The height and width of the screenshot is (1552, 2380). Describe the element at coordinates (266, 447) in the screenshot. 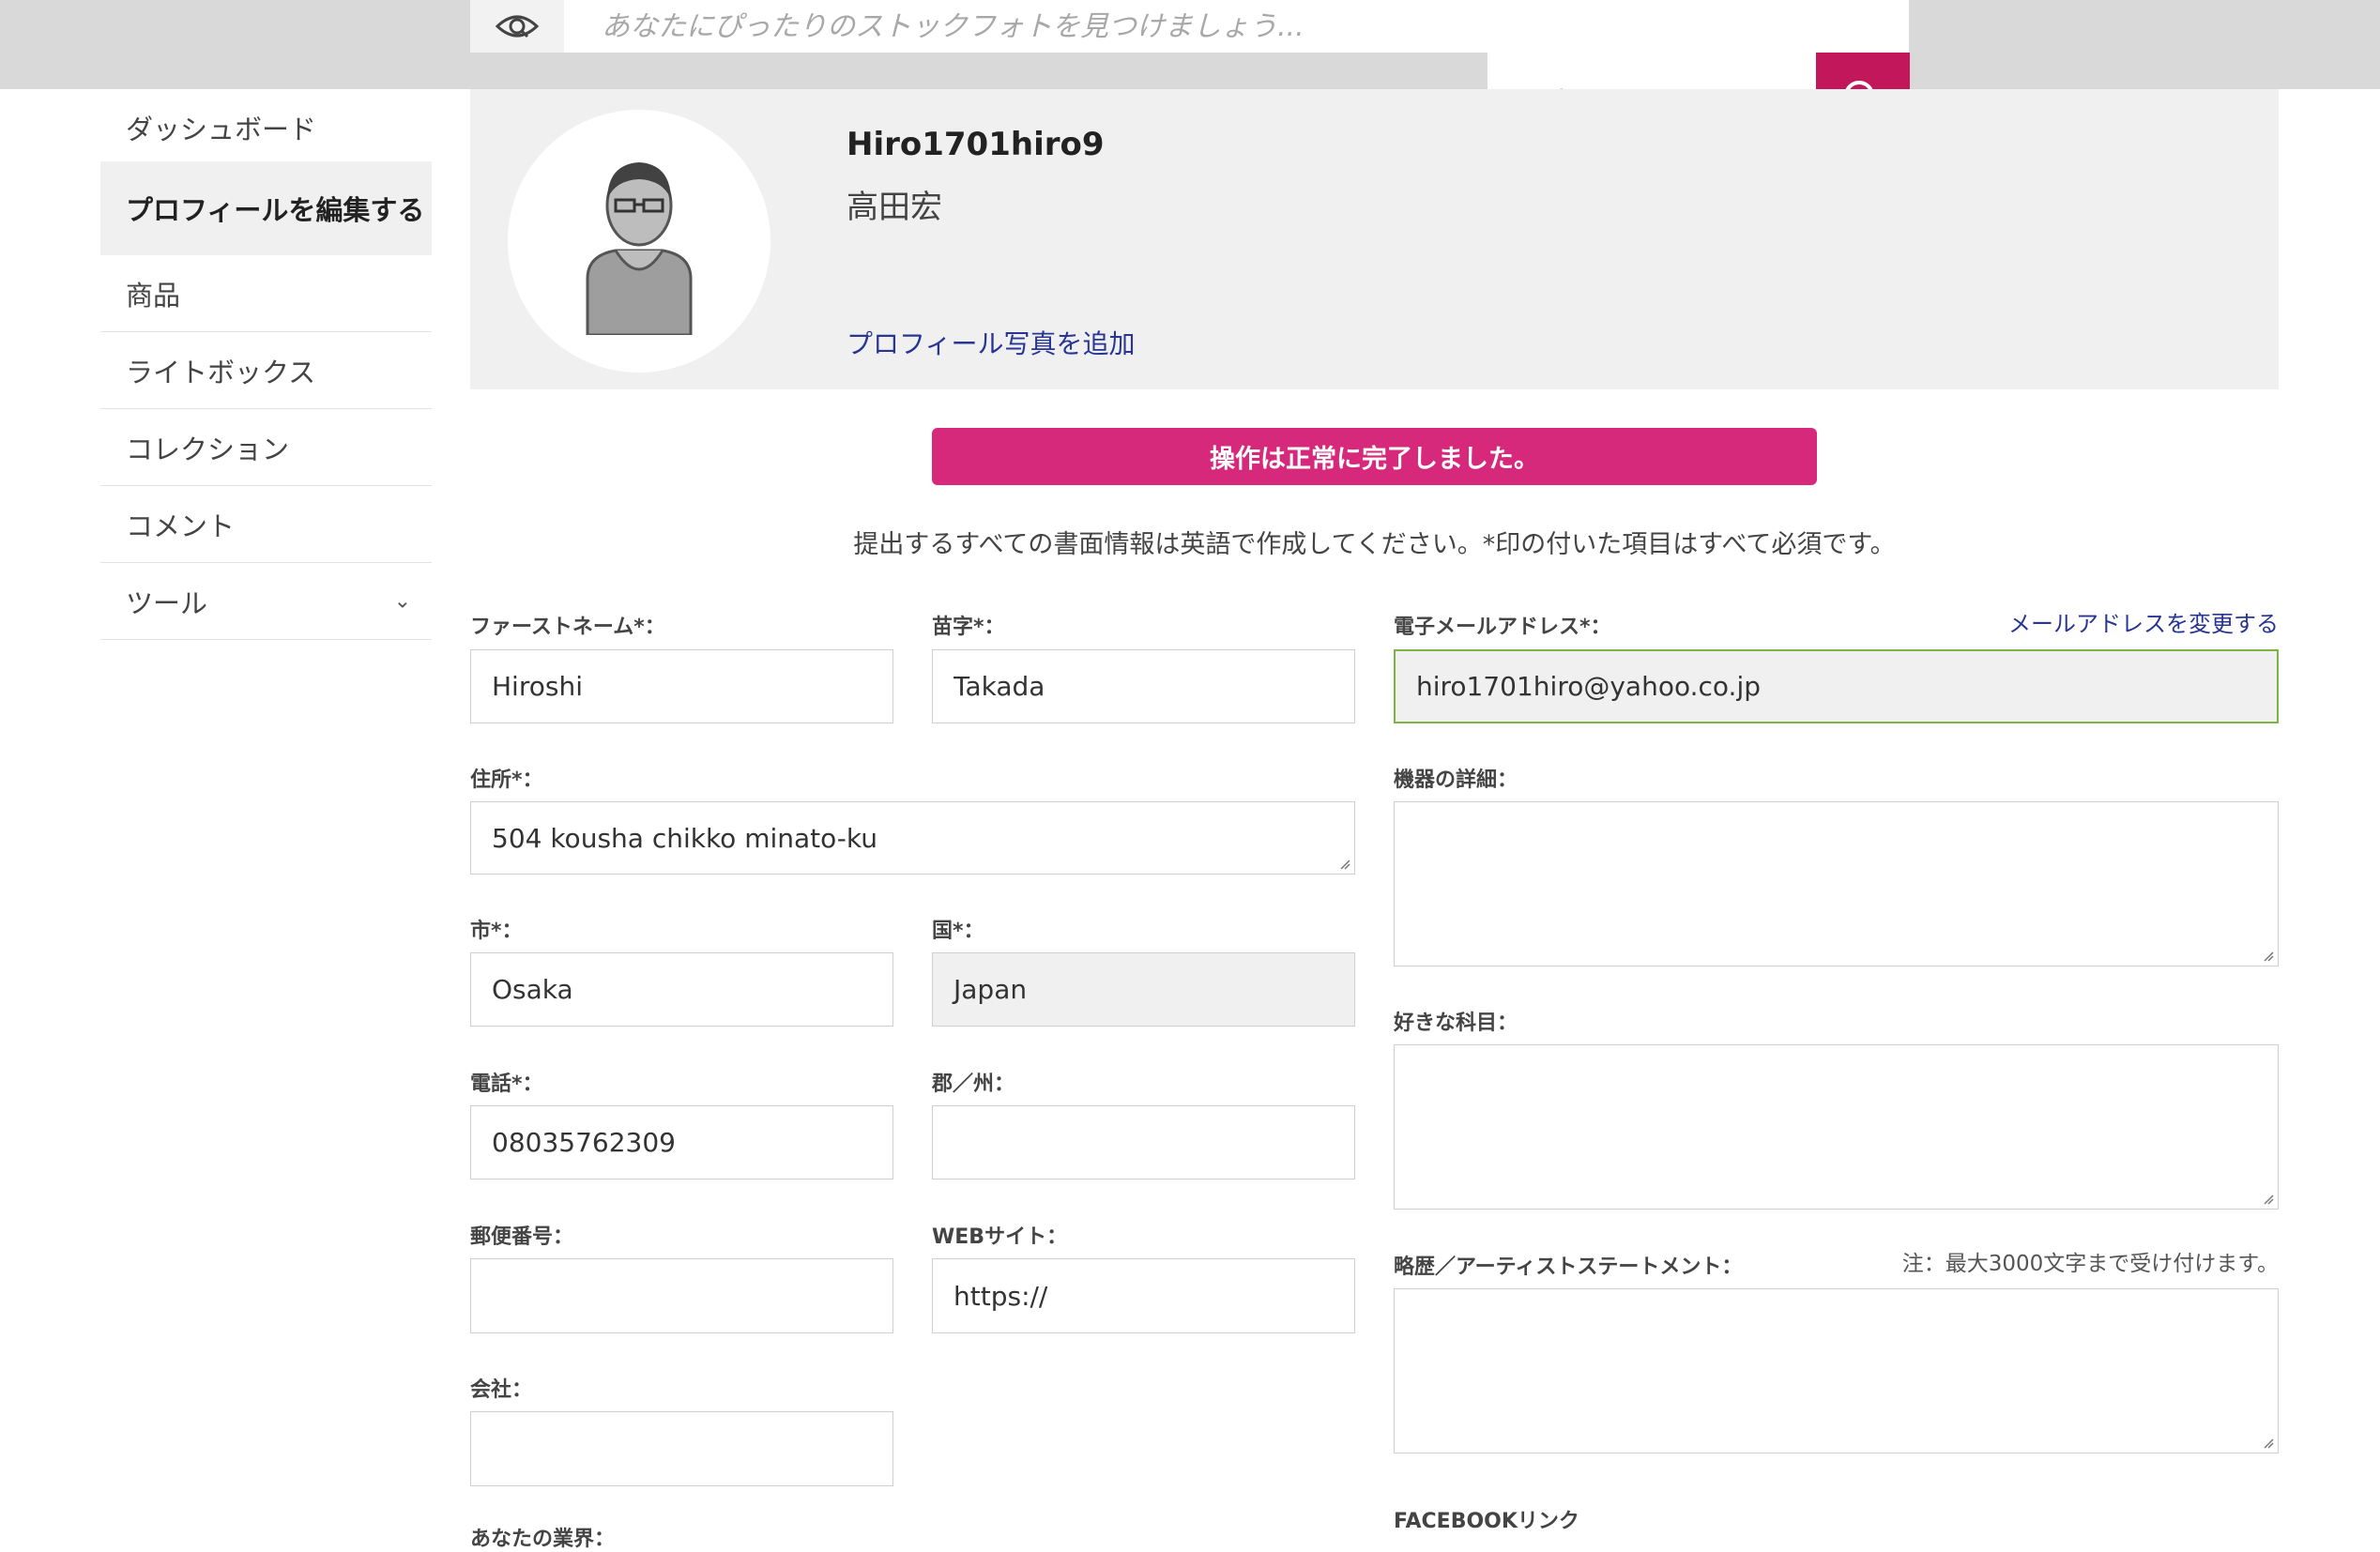

I see `sidebar-item-collections: コレクション` at that location.